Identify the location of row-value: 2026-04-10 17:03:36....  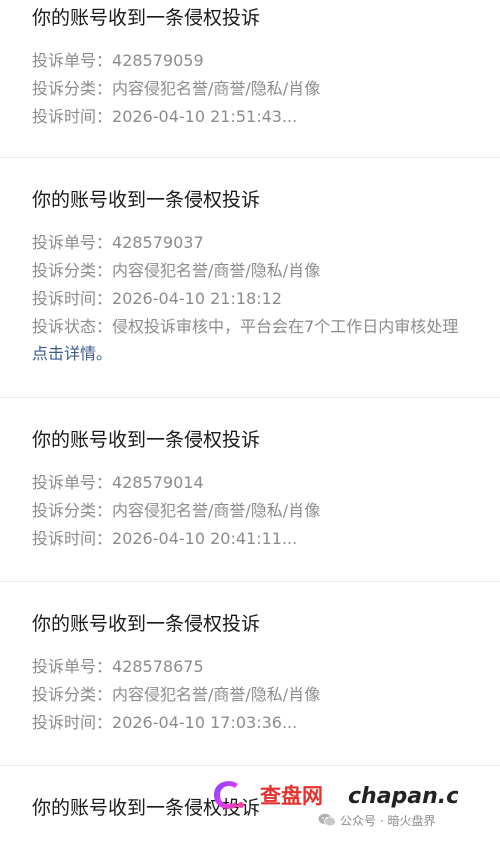
(205, 722).